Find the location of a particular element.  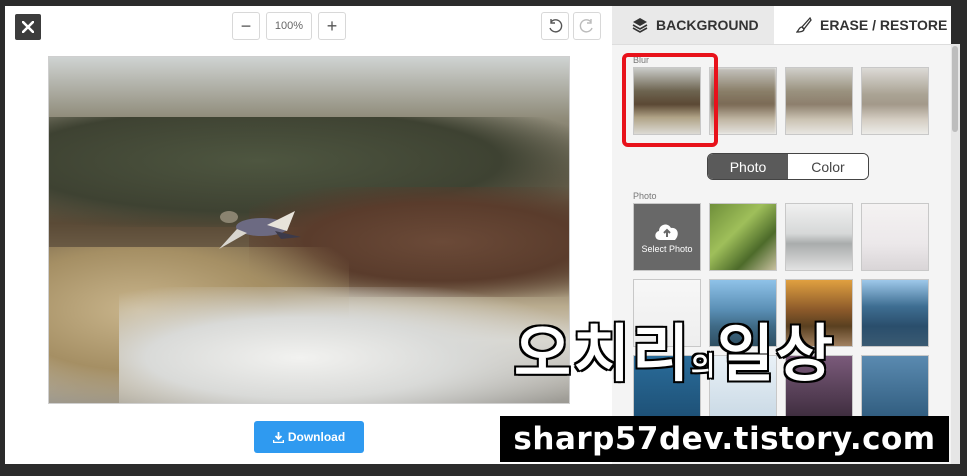

layers-icon is located at coordinates (640, 25).